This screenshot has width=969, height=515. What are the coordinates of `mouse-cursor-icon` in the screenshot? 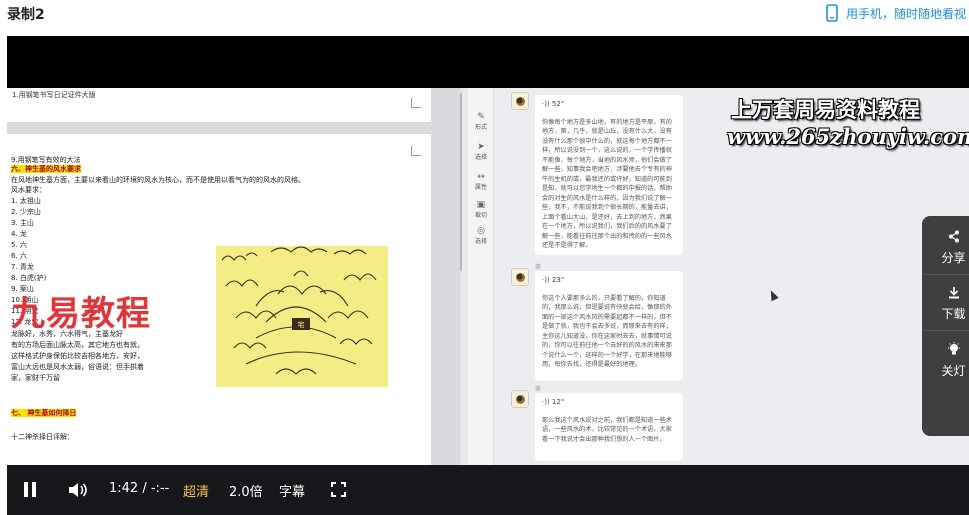 It's located at (773, 295).